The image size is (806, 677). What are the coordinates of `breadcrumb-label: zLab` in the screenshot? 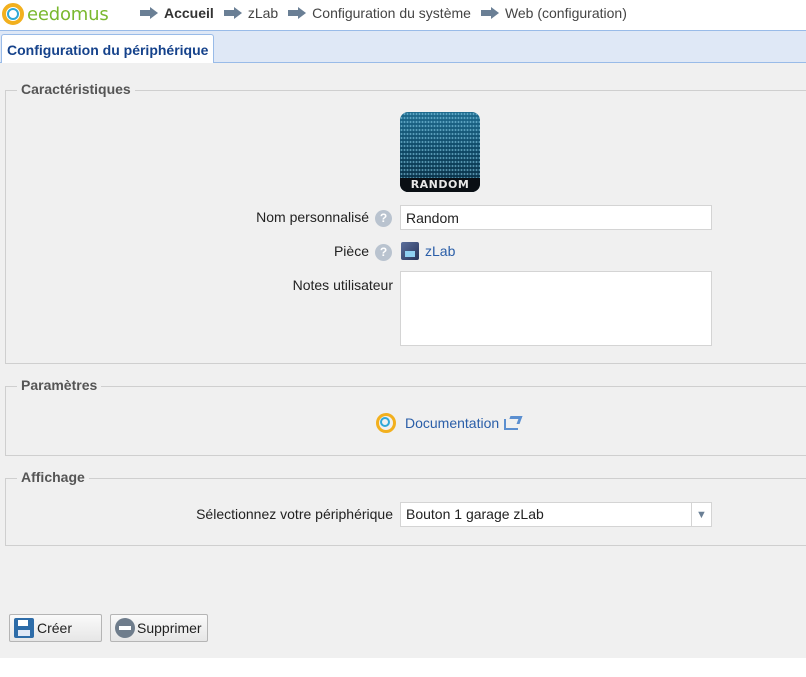 It's located at (263, 13).